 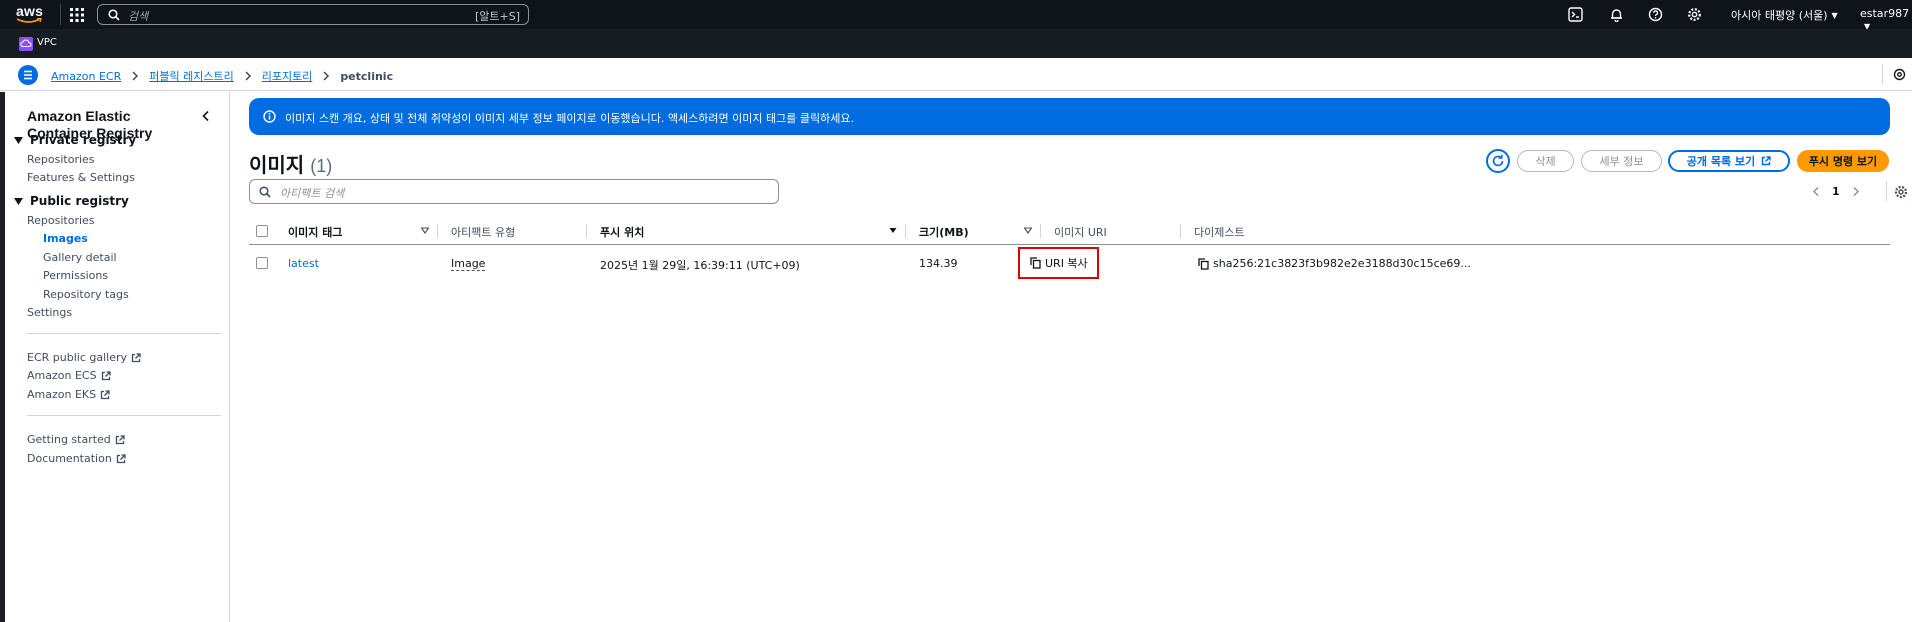 What do you see at coordinates (80, 257) in the screenshot?
I see `sidebar-item-gallery-detail: Gallery detail` at bounding box center [80, 257].